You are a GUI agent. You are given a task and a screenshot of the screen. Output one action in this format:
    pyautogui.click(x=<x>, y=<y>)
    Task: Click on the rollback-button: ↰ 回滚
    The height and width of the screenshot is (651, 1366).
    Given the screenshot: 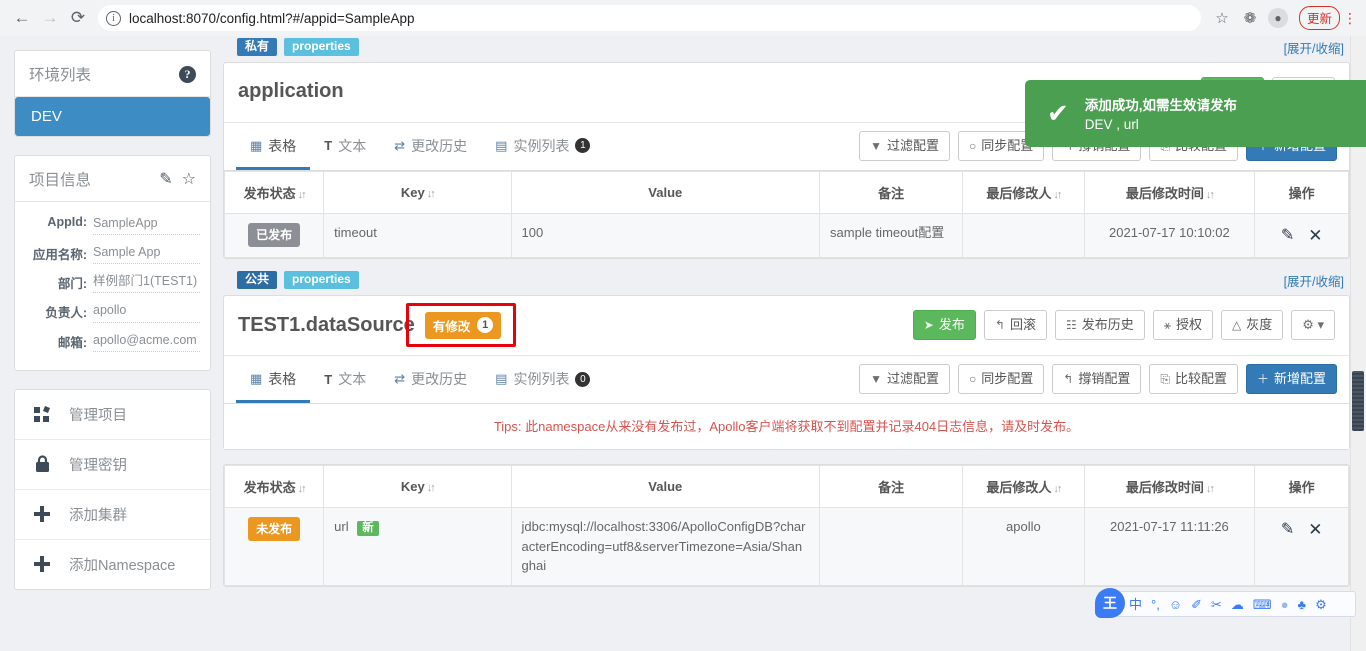 What is the action you would take?
    pyautogui.click(x=1015, y=325)
    